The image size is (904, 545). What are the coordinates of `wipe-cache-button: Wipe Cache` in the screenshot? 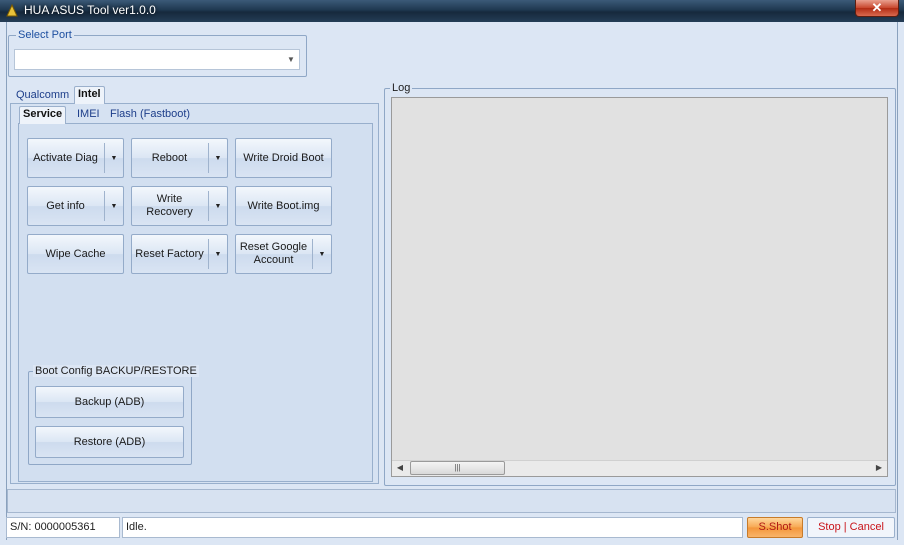 It's located at (75, 254).